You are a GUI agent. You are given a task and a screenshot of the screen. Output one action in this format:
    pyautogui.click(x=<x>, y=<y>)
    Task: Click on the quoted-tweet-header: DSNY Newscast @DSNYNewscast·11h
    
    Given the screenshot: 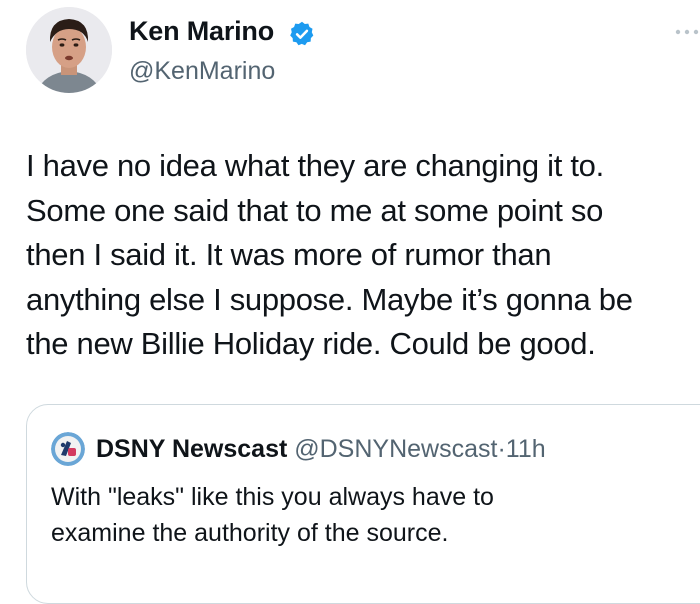 What is the action you would take?
    pyautogui.click(x=321, y=449)
    